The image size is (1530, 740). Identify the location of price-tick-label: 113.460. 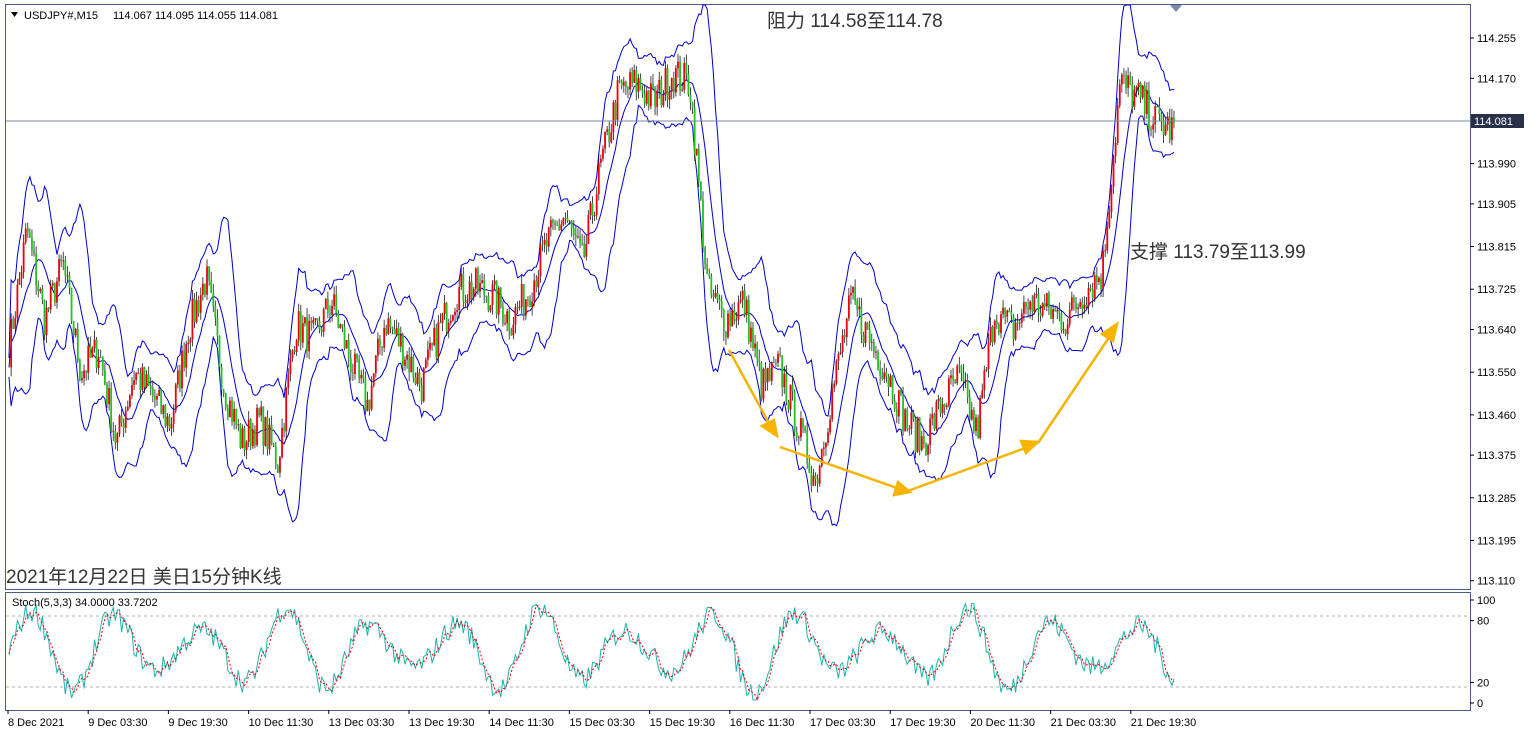
(1496, 416).